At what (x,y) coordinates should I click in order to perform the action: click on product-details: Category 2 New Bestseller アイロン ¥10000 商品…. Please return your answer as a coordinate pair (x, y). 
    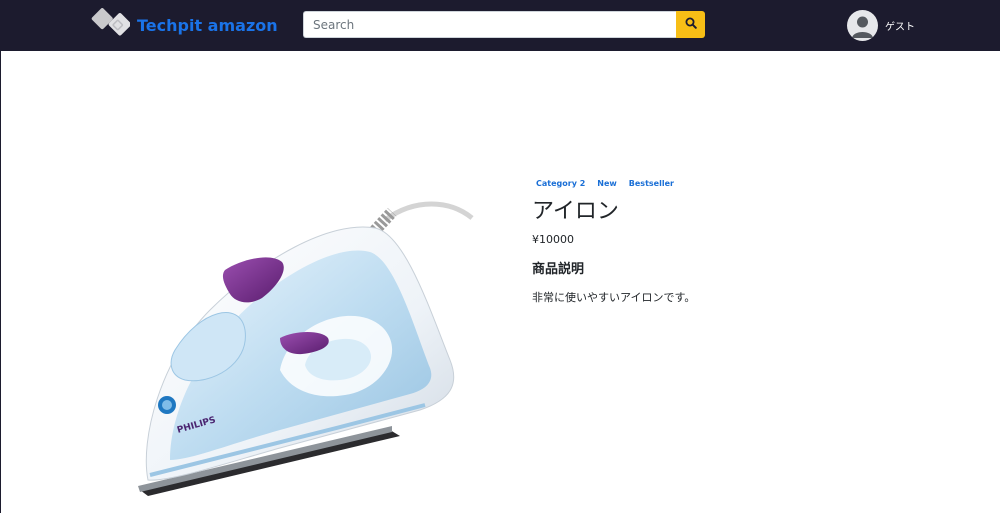
    Looking at the image, I should click on (732, 240).